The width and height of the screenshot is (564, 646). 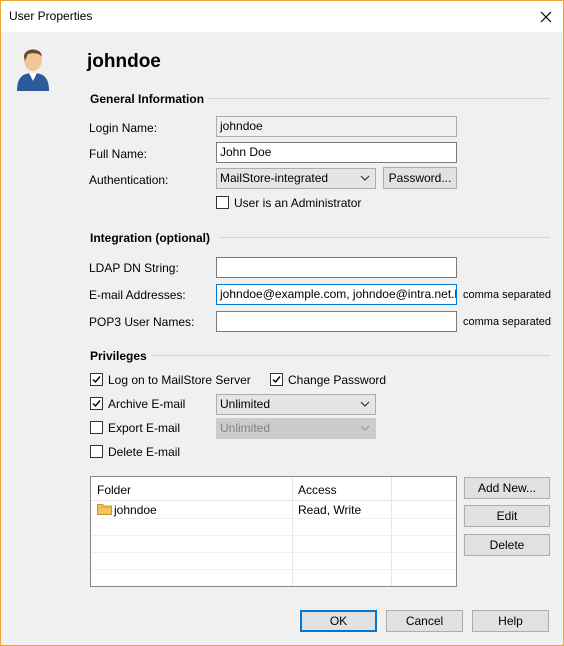 I want to click on table-row: johndoe Read, Write, so click(x=273, y=509).